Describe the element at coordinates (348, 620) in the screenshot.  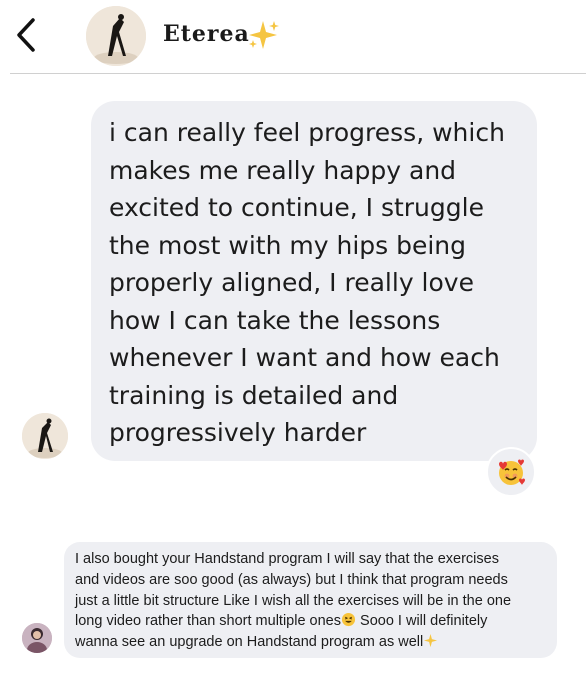
I see `grinning-squinting-face-icon` at that location.